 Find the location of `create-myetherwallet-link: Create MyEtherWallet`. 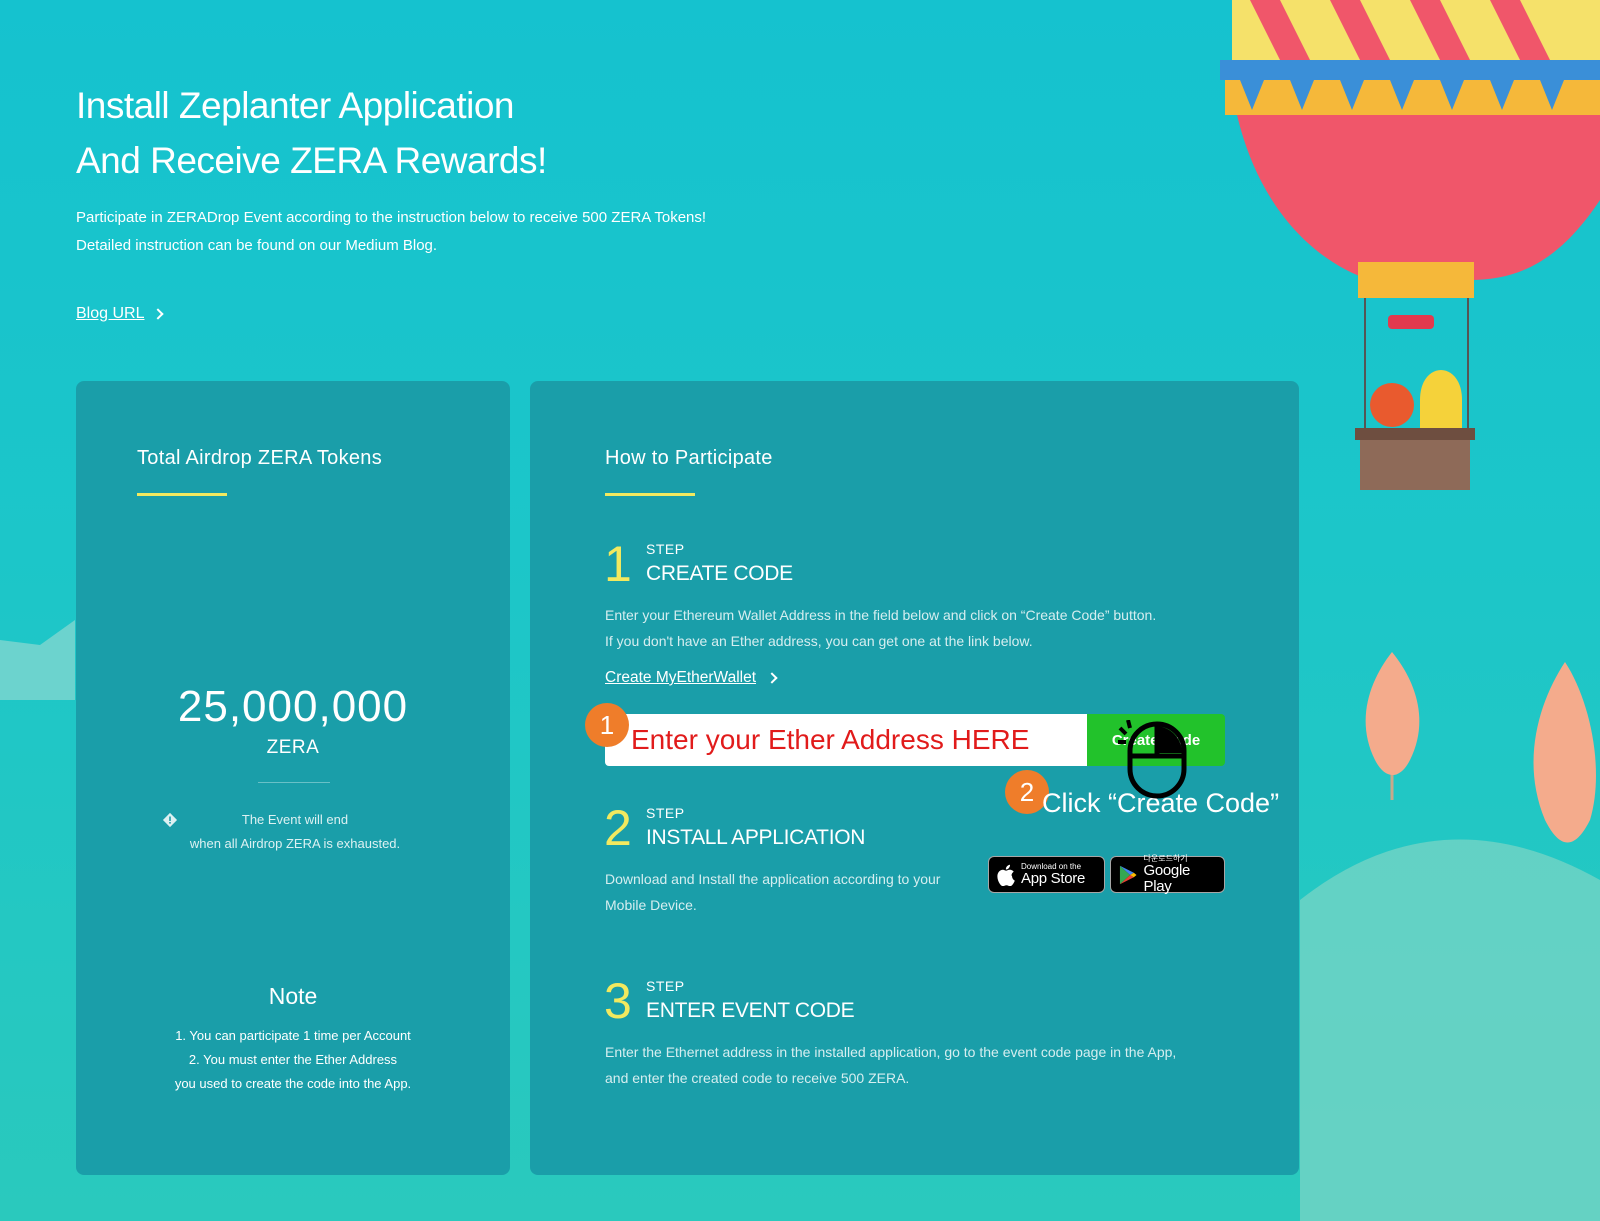

create-myetherwallet-link: Create MyEtherWallet is located at coordinates (691, 678).